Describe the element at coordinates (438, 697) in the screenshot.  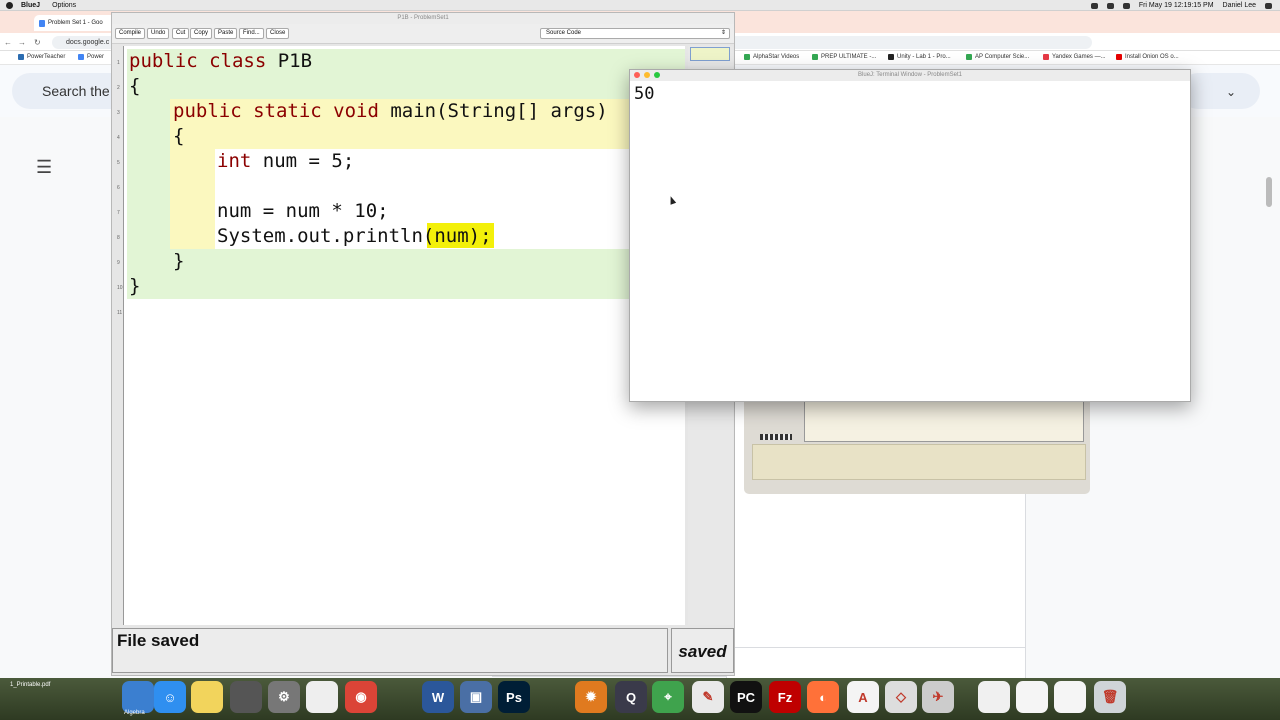
I see `dock-icon-word: W` at that location.